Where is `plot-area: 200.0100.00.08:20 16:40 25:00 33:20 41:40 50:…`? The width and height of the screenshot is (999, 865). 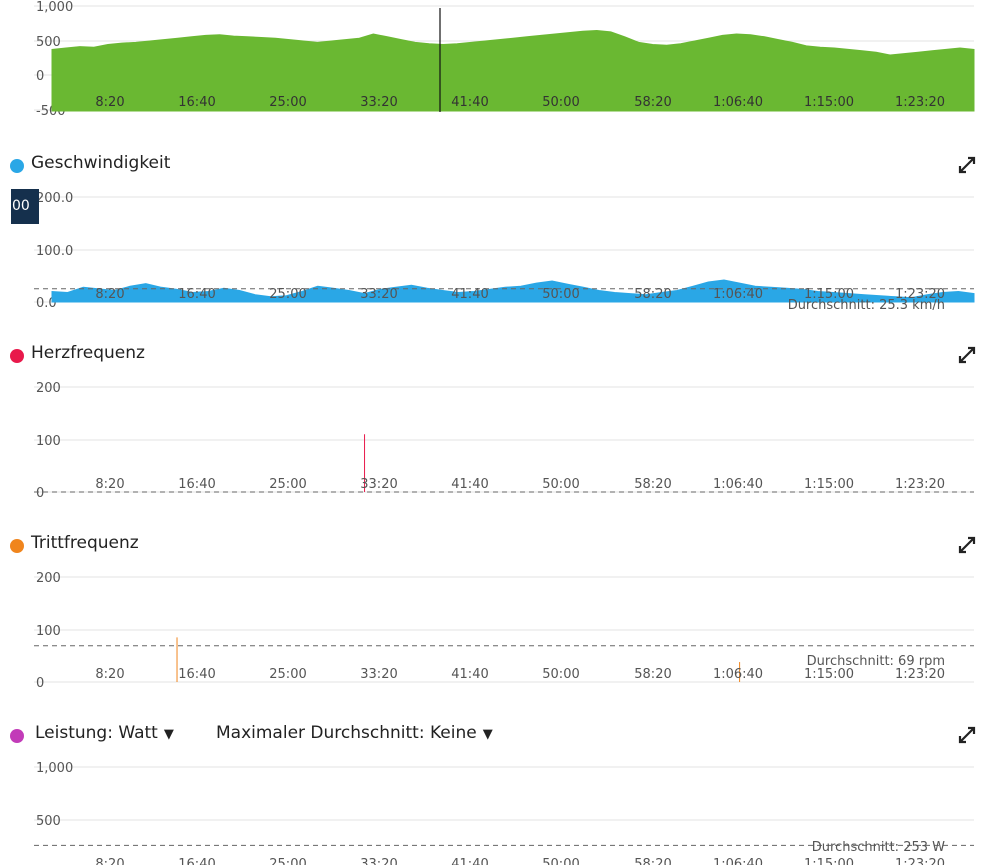
plot-area: 200.0100.00.08:20 16:40 25:00 33:20 41:40 50:… is located at coordinates (504, 252).